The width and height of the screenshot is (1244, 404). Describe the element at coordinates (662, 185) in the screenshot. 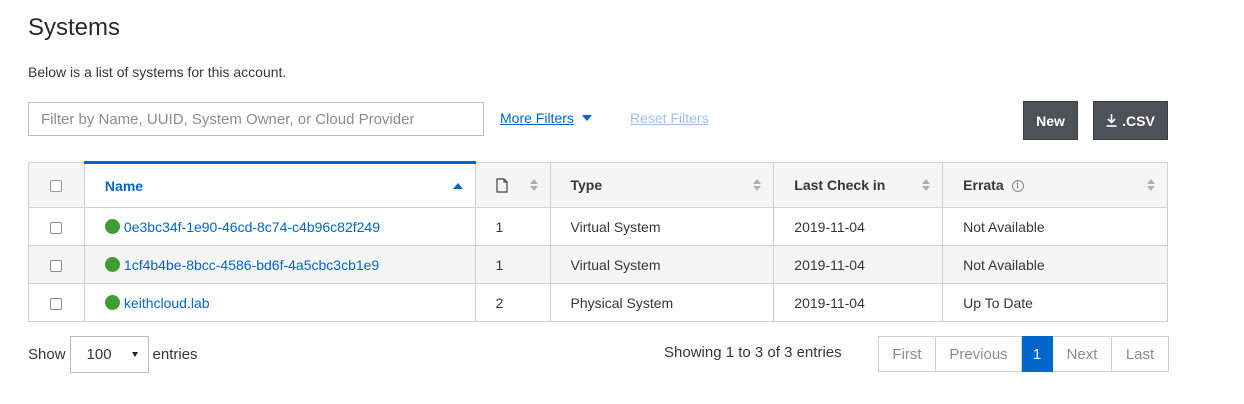

I see `column-header-type: Type` at that location.